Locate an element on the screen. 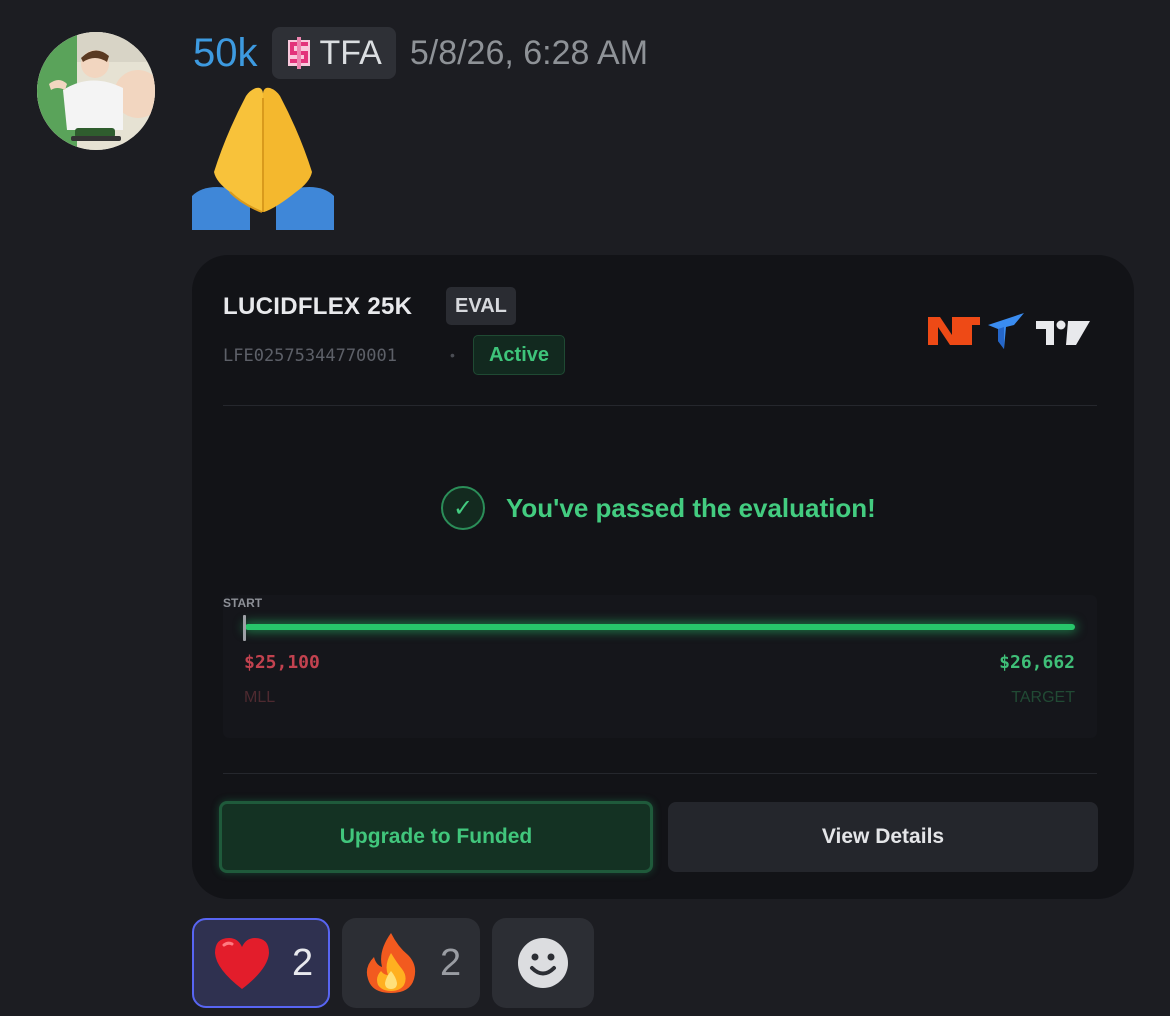 This screenshot has height=1016, width=1170. timestamp: 5/8/26, 6:28 AM is located at coordinates (529, 52).